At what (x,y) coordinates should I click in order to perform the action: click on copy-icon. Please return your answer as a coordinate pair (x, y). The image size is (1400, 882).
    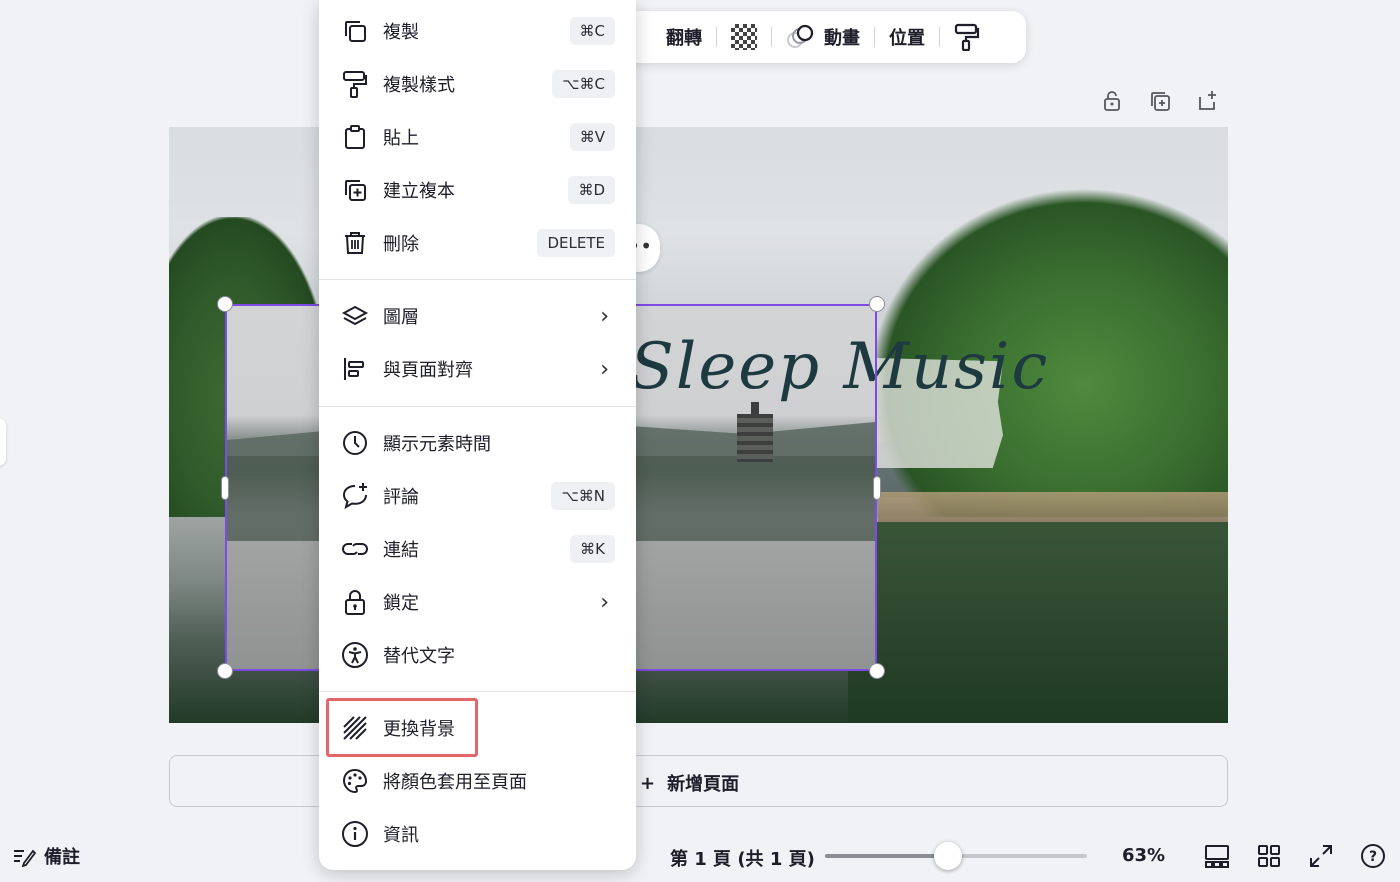
    Looking at the image, I should click on (355, 31).